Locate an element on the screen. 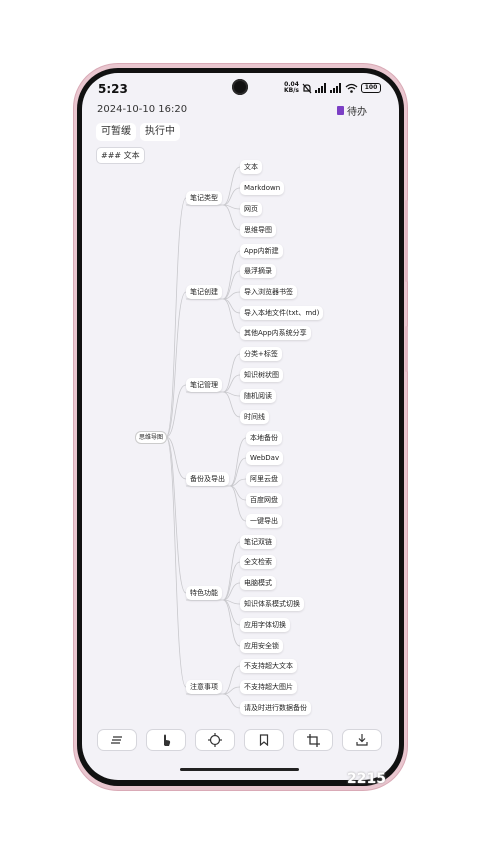 The width and height of the screenshot is (480, 853). crop-icon is located at coordinates (313, 740).